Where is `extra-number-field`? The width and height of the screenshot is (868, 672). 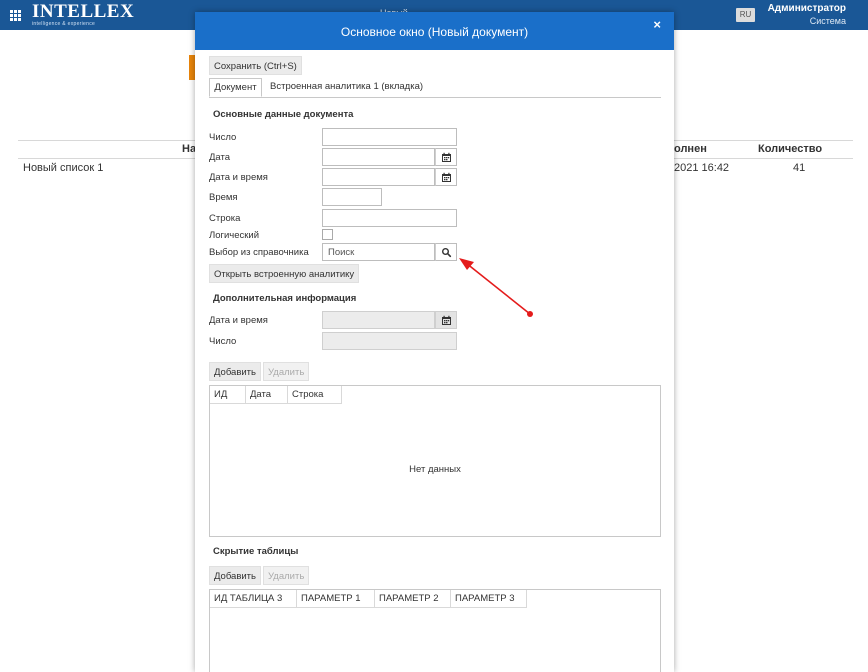 extra-number-field is located at coordinates (389, 341).